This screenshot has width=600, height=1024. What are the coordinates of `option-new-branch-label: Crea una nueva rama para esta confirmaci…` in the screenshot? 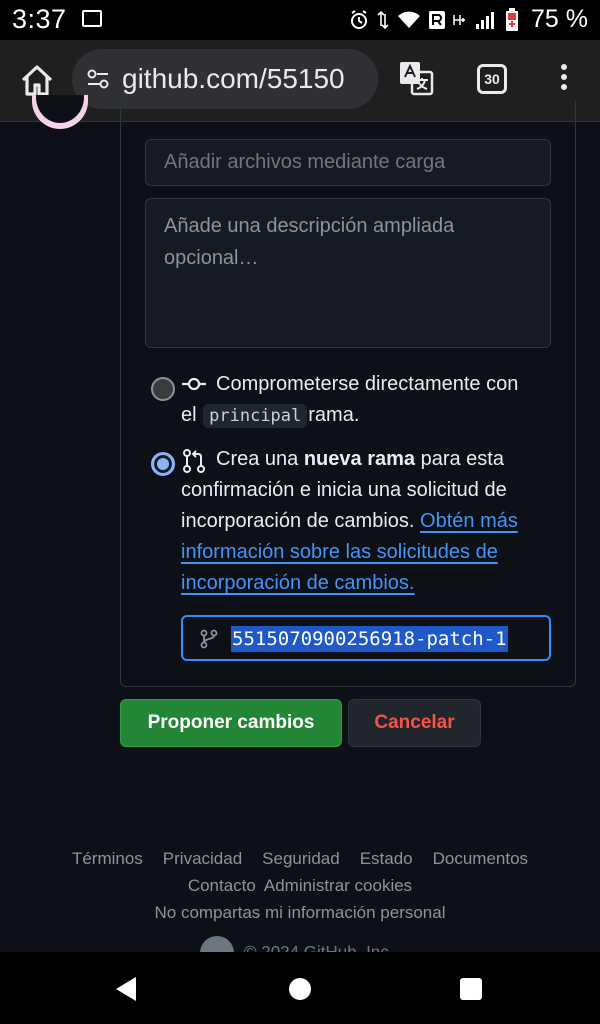 It's located at (366, 521).